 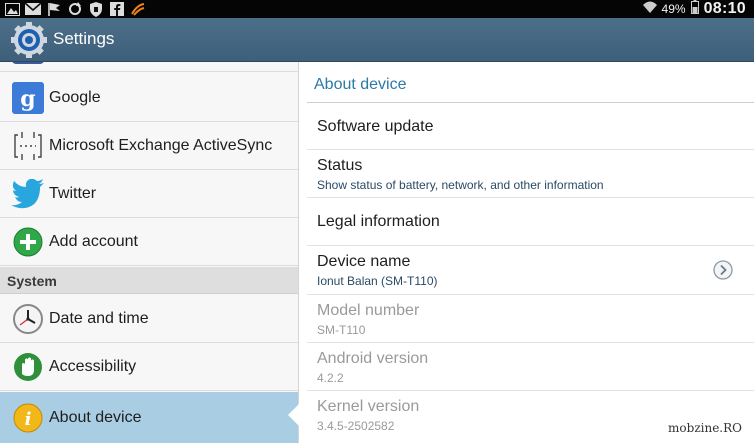 I want to click on svg-text: g, so click(x=27, y=99).